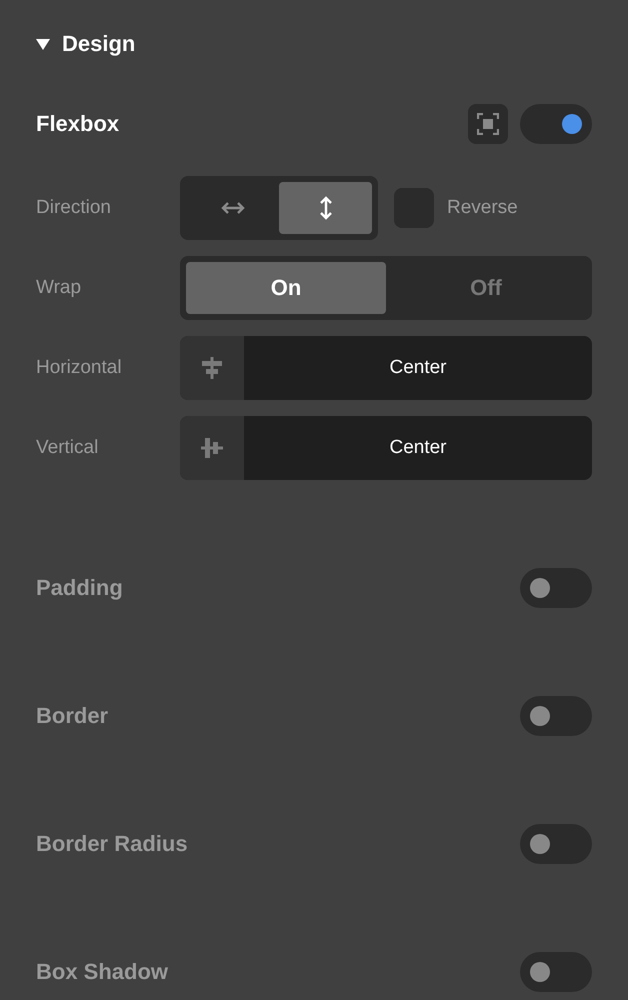 The width and height of the screenshot is (628, 1000). I want to click on field-label: Horizontal, so click(79, 368).